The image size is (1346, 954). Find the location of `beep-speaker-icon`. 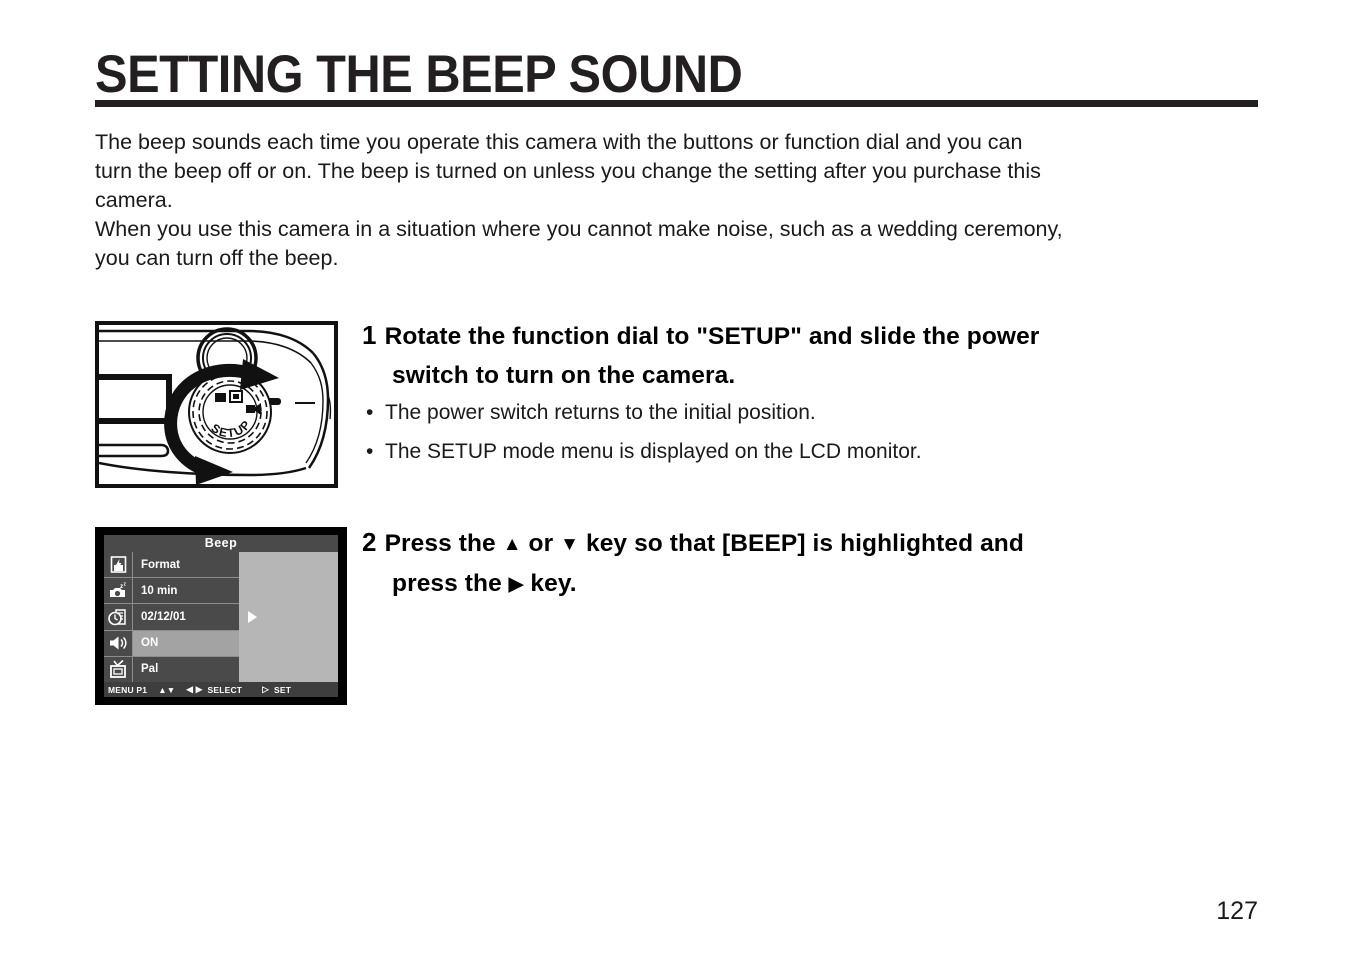

beep-speaker-icon is located at coordinates (118, 643).